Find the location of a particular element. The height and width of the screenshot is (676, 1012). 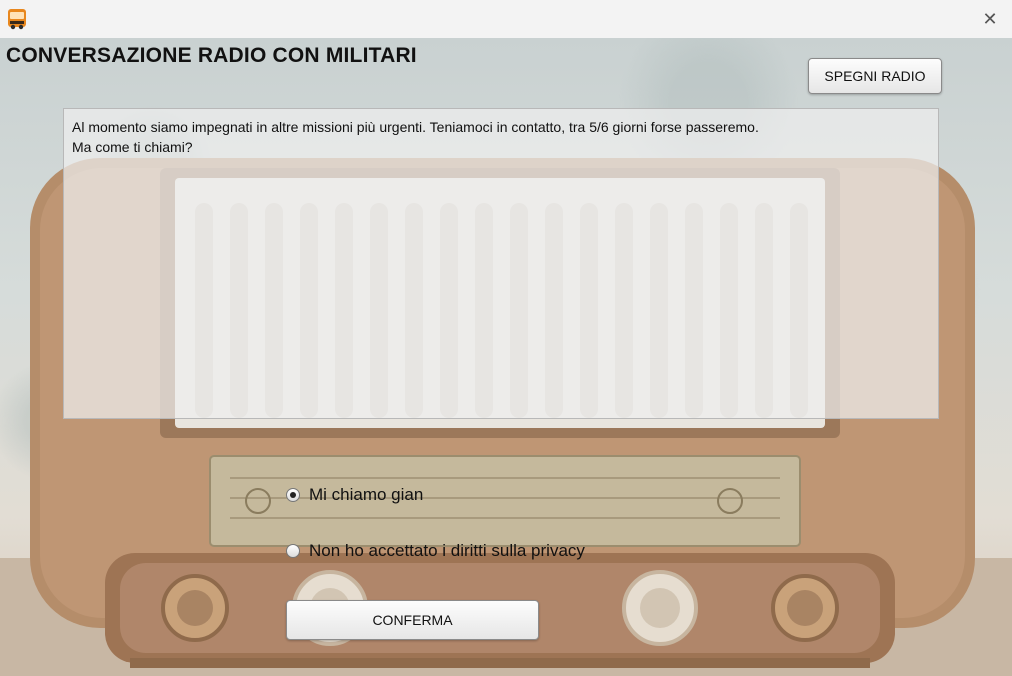

page-title: CONVERSAZIONE RADIO CON MILITARI is located at coordinates (211, 55).